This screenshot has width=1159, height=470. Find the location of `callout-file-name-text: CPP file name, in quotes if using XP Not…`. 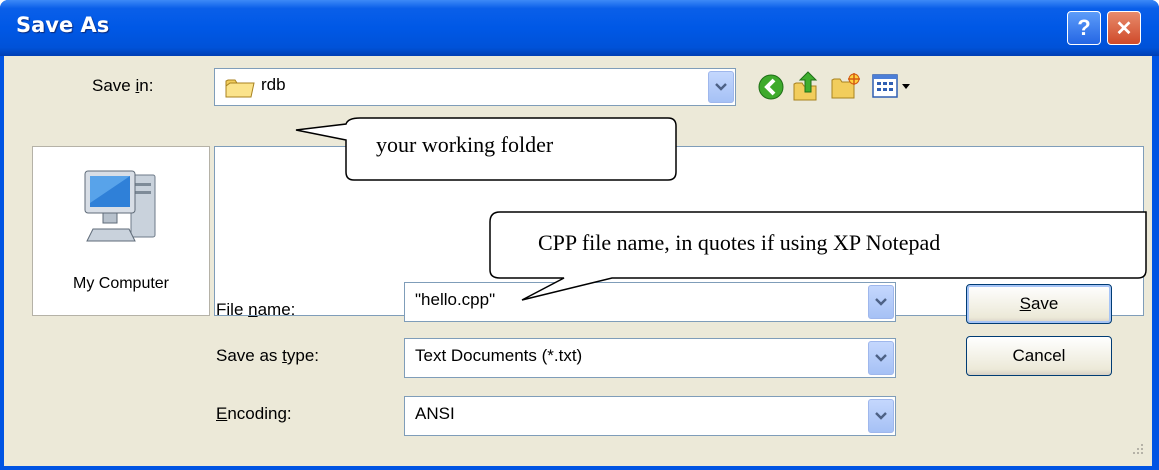

callout-file-name-text: CPP file name, in quotes if using XP Not… is located at coordinates (739, 242).